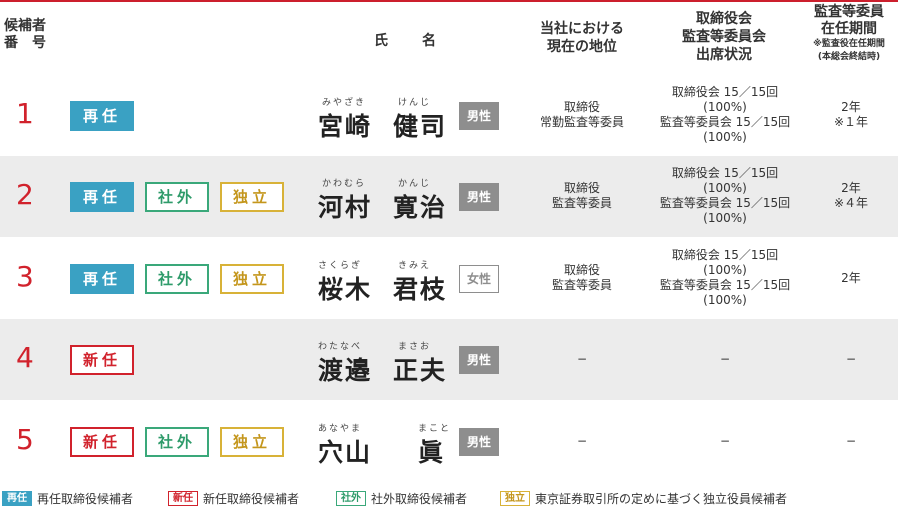  What do you see at coordinates (25, 113) in the screenshot?
I see `candidate-number: 1` at bounding box center [25, 113].